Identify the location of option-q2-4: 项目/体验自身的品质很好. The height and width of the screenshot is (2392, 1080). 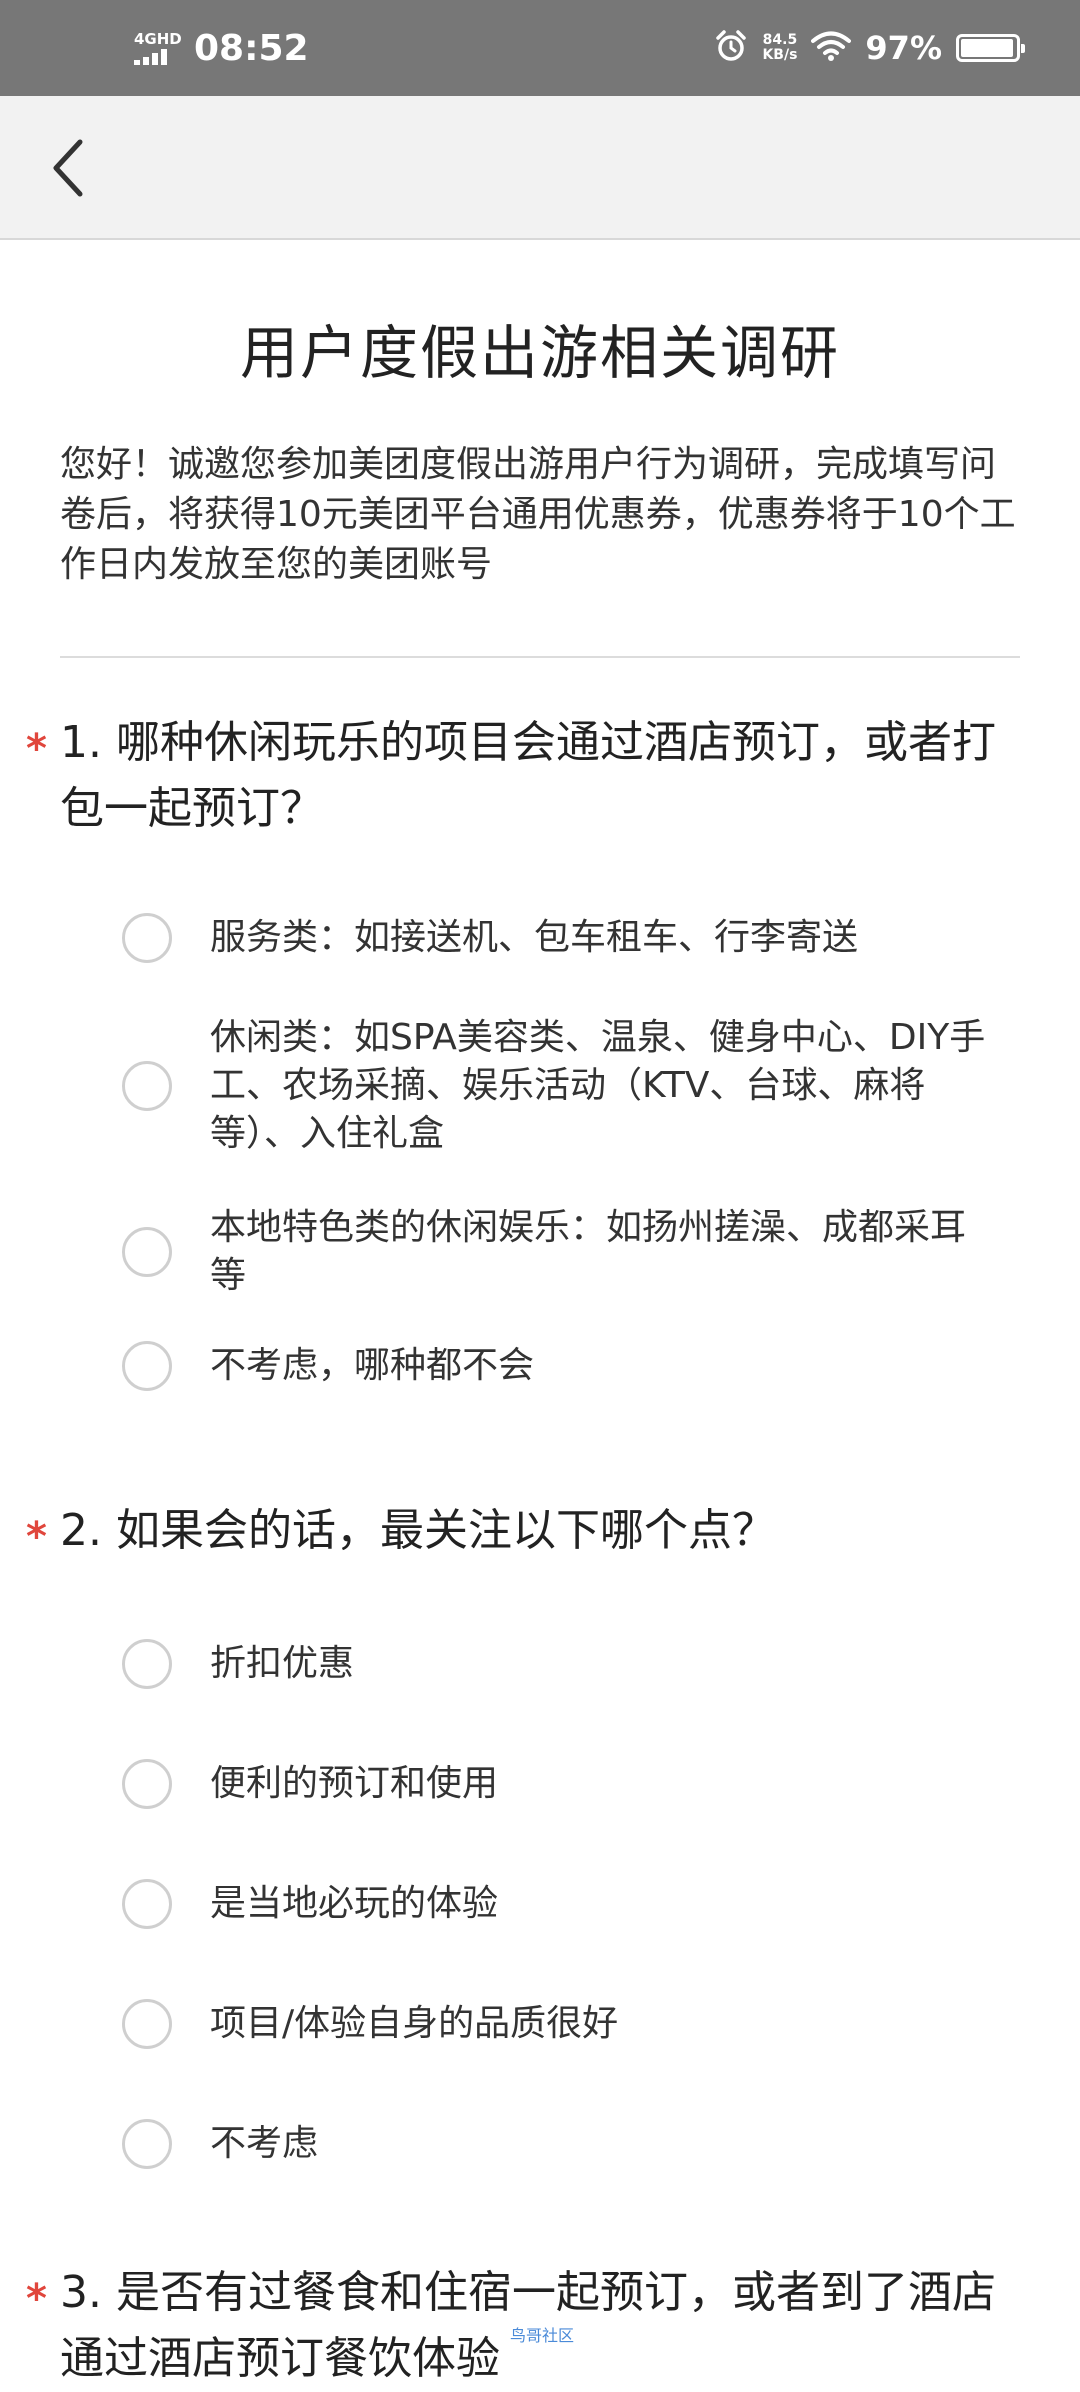
(540, 2024).